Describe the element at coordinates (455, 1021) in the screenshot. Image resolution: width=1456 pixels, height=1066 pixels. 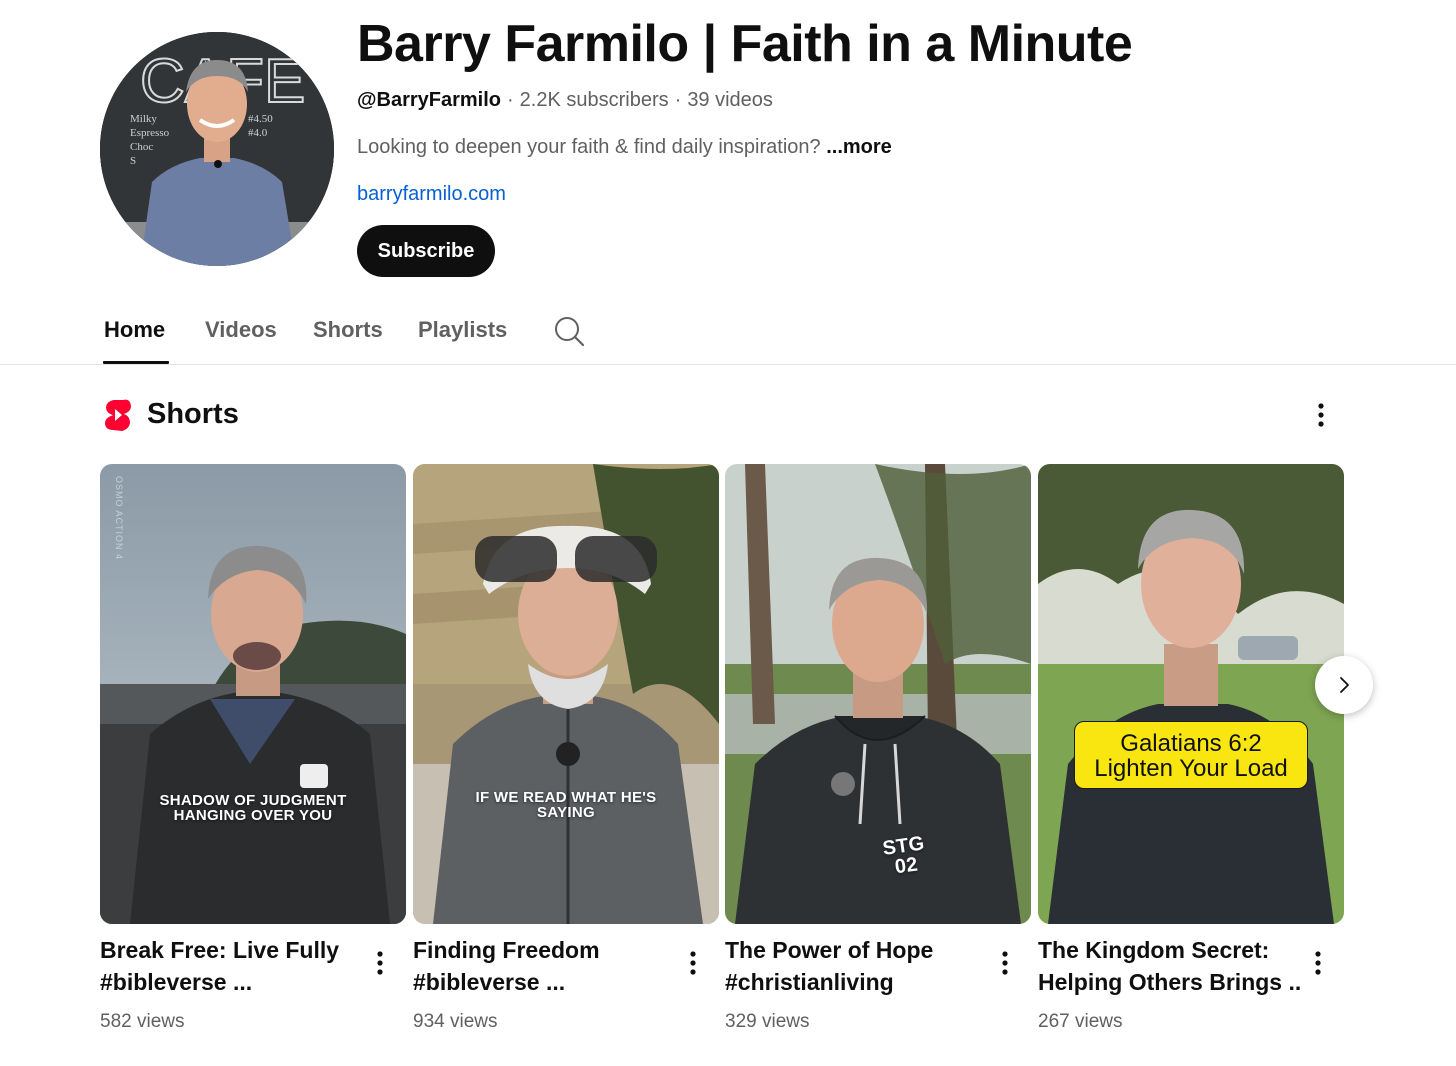
I see `view-count: 934 views` at that location.